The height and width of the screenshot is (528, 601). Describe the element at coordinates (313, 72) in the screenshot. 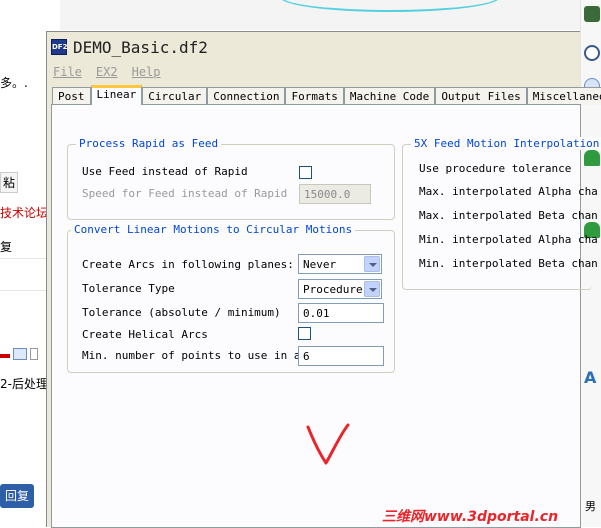

I see `menu-bar: File EX2 Help` at that location.